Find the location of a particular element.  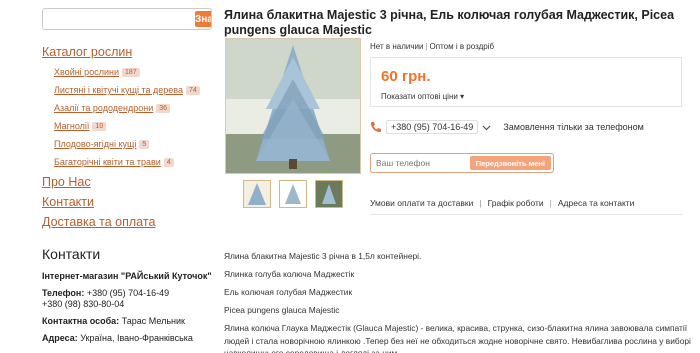

sidebar-links: Про Нас Контакти Доставка та оплата is located at coordinates (128, 202).